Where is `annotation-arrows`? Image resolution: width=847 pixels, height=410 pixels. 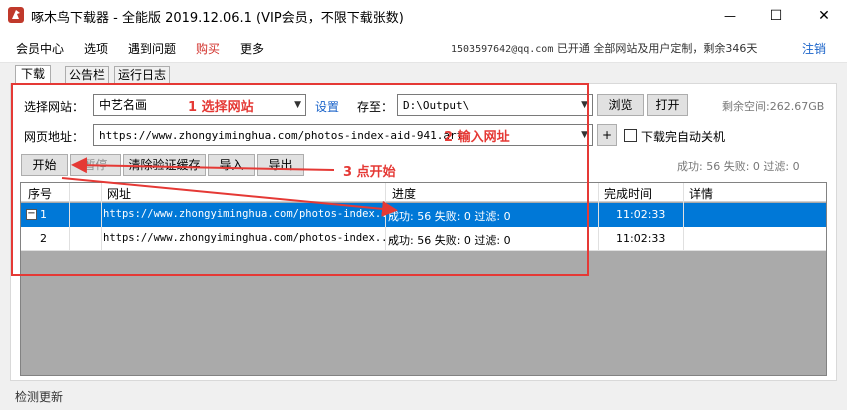 annotation-arrows is located at coordinates (229, 187).